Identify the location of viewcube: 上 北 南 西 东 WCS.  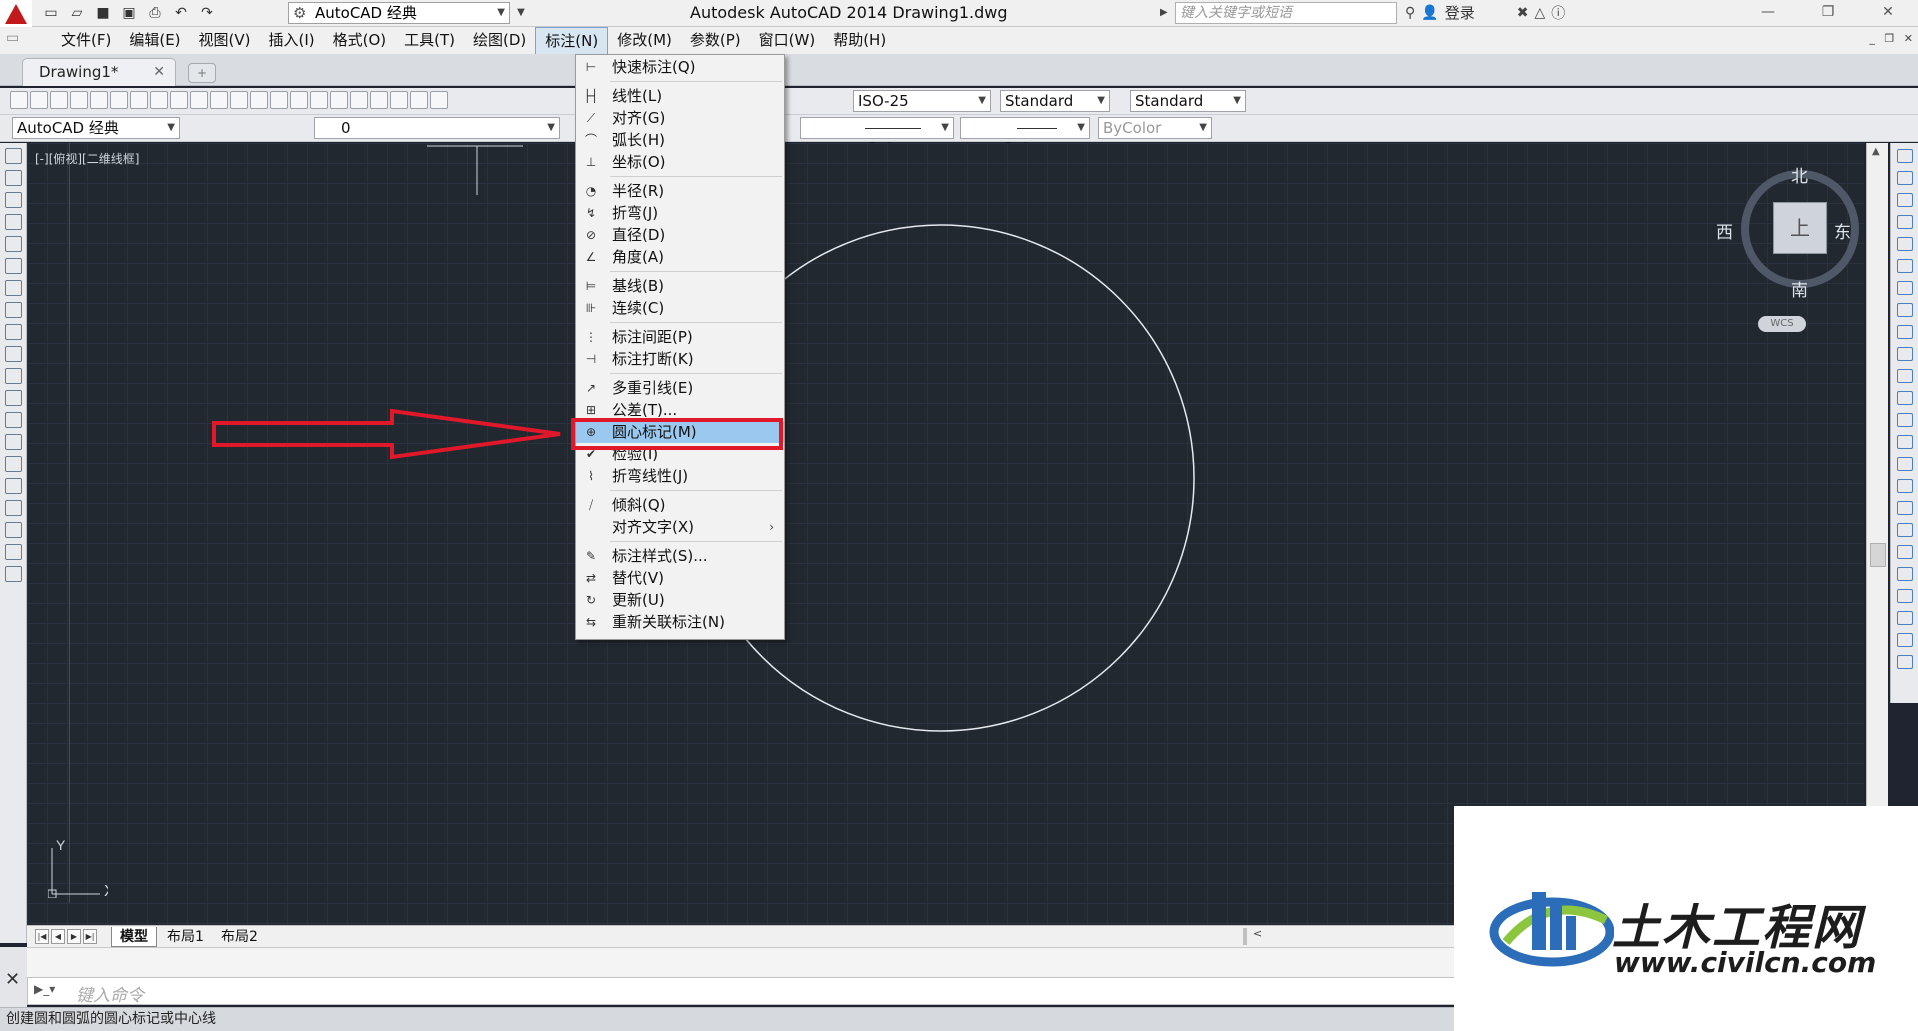
(1791, 248).